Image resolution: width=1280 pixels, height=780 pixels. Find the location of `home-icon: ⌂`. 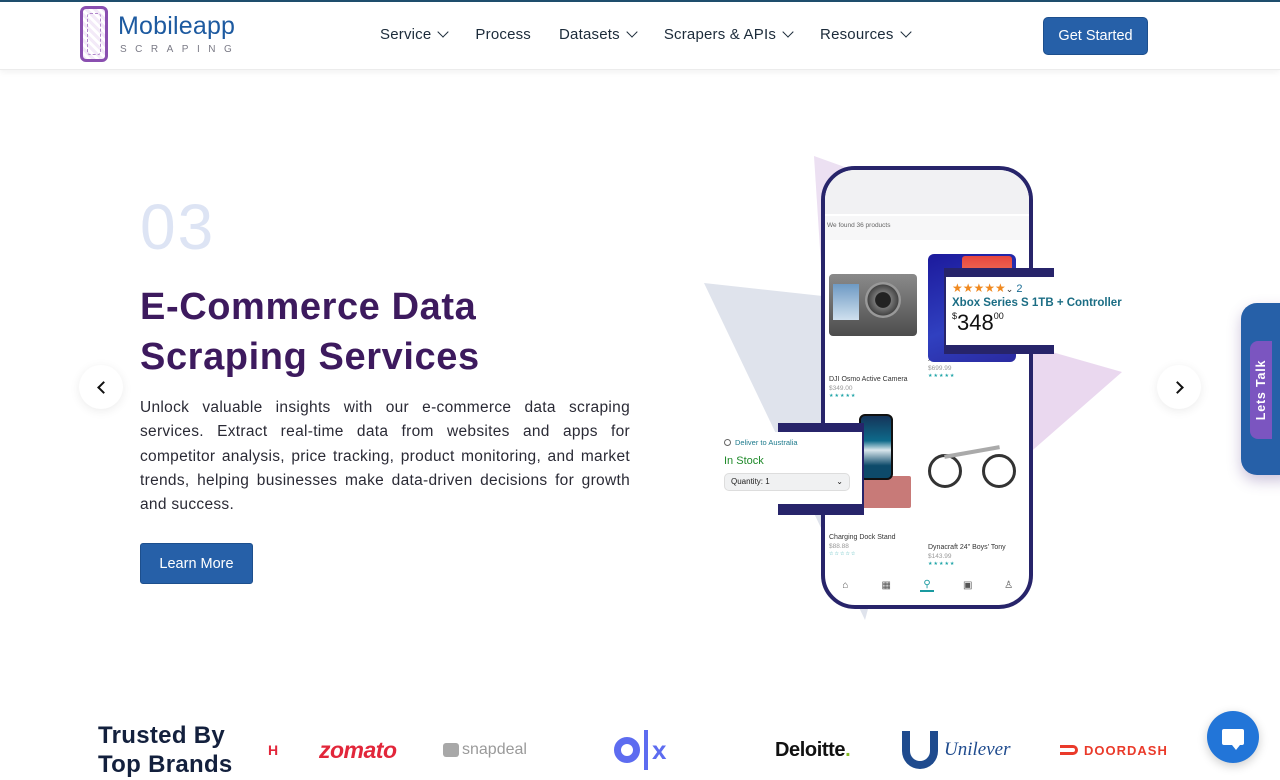

home-icon: ⌂ is located at coordinates (845, 585).